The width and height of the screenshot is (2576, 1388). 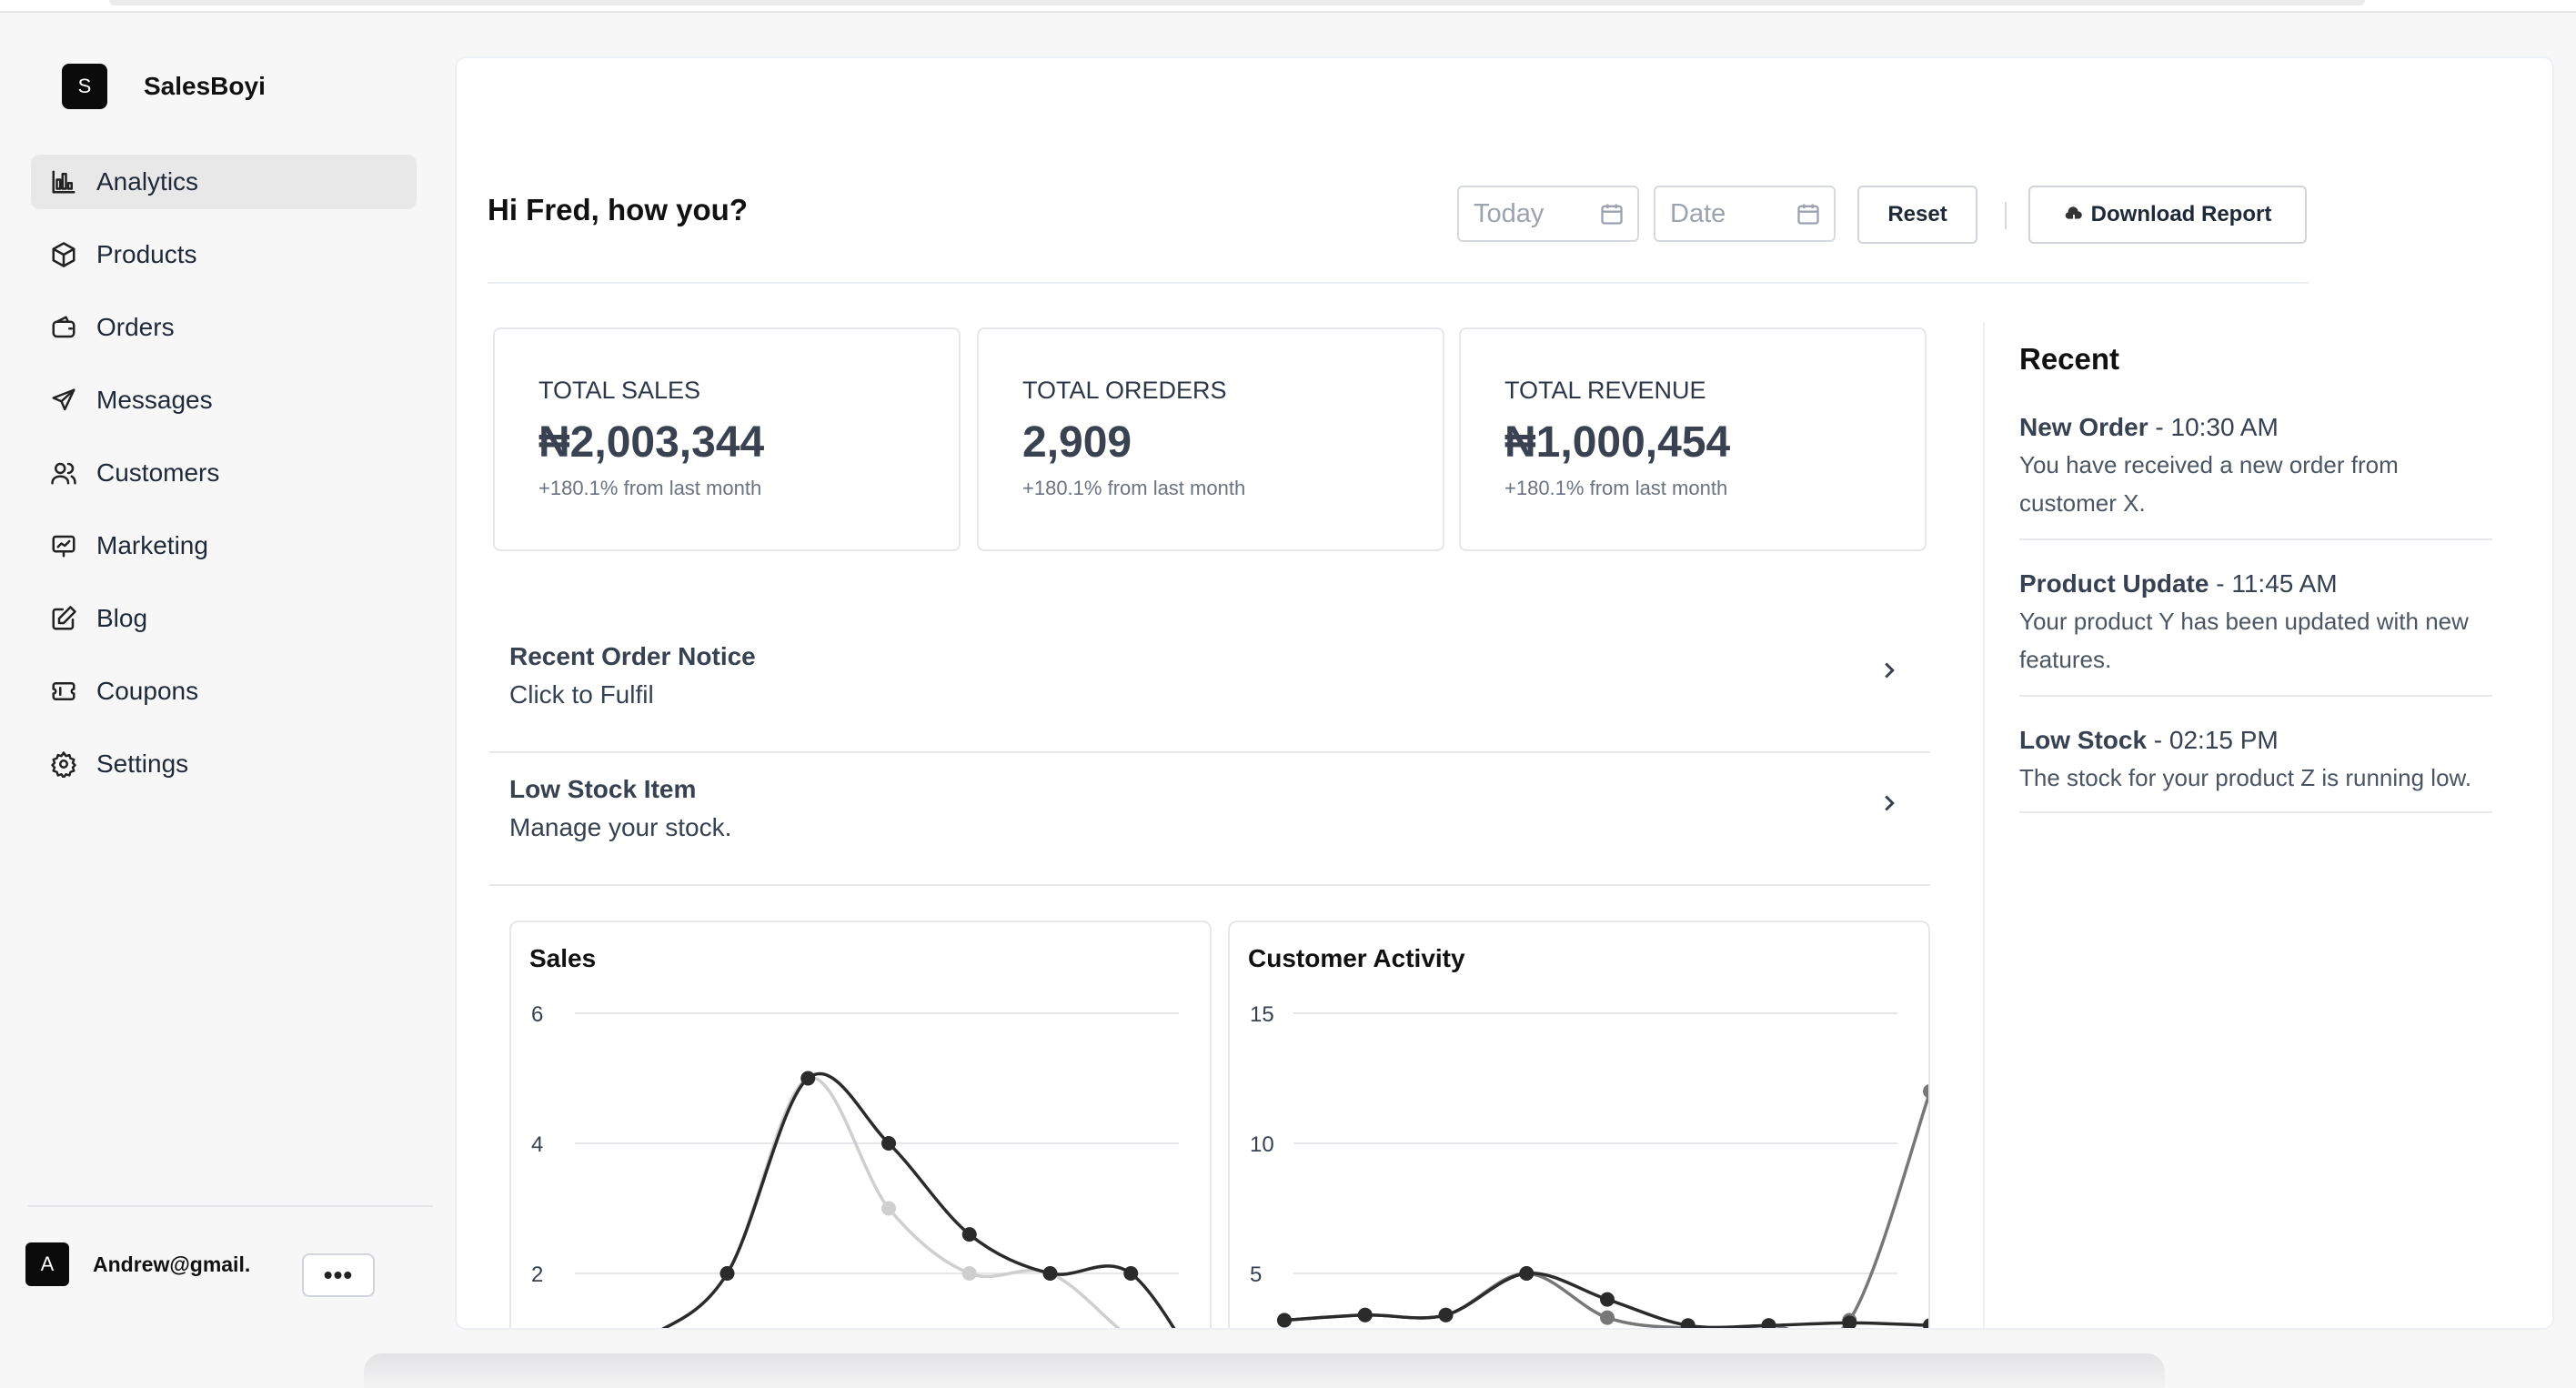 I want to click on notice-title: Recent Order Notice, so click(x=632, y=656).